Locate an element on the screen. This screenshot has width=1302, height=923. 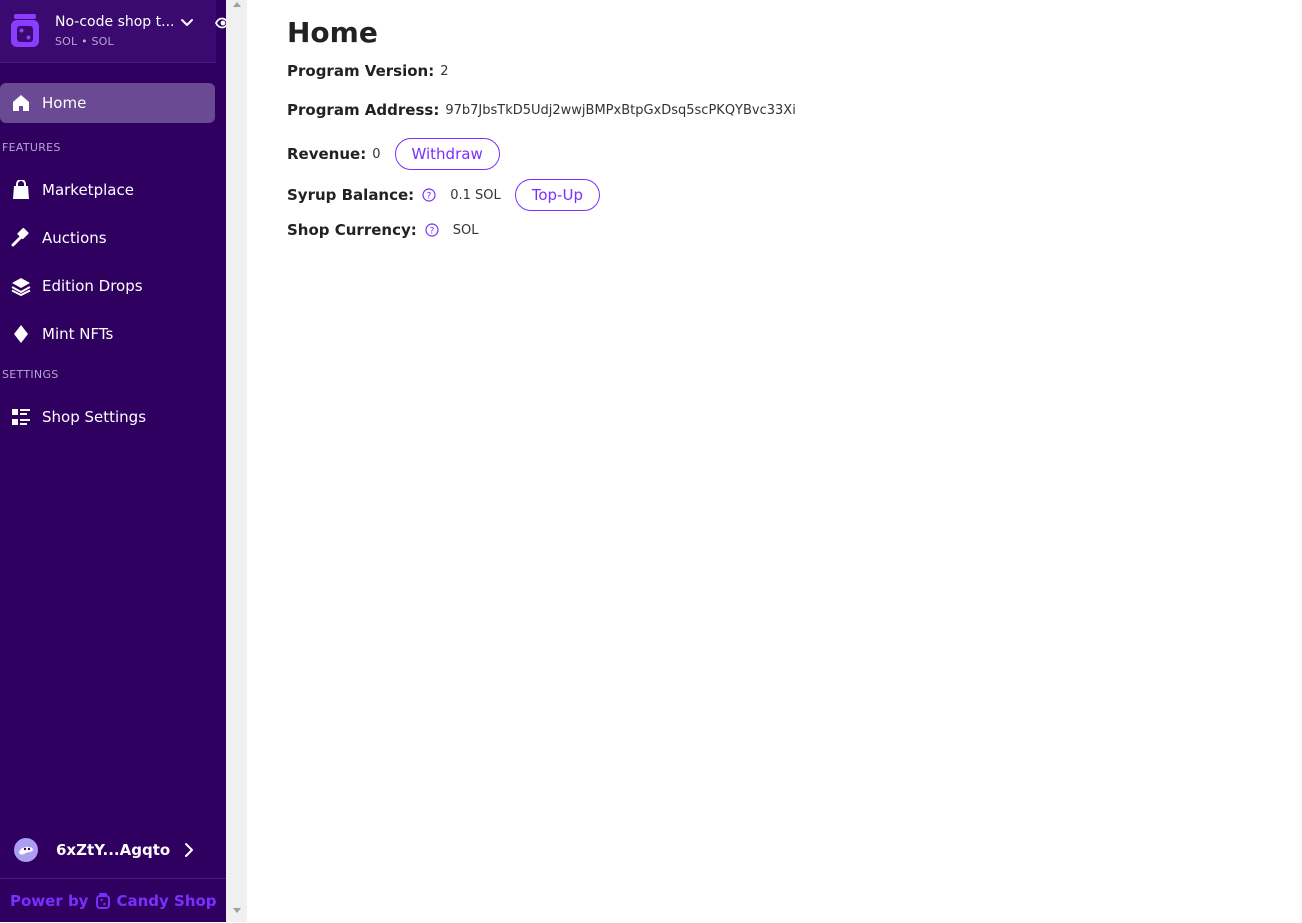
scrollbar is located at coordinates (236, 461).